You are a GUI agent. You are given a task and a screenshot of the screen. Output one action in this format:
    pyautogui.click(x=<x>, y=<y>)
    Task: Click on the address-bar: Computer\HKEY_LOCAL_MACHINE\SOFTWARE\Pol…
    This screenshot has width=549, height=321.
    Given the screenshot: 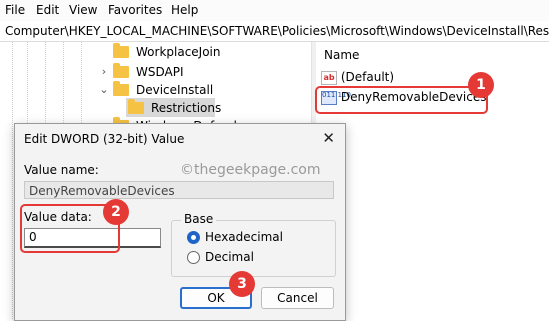 What is the action you would take?
    pyautogui.click(x=274, y=31)
    